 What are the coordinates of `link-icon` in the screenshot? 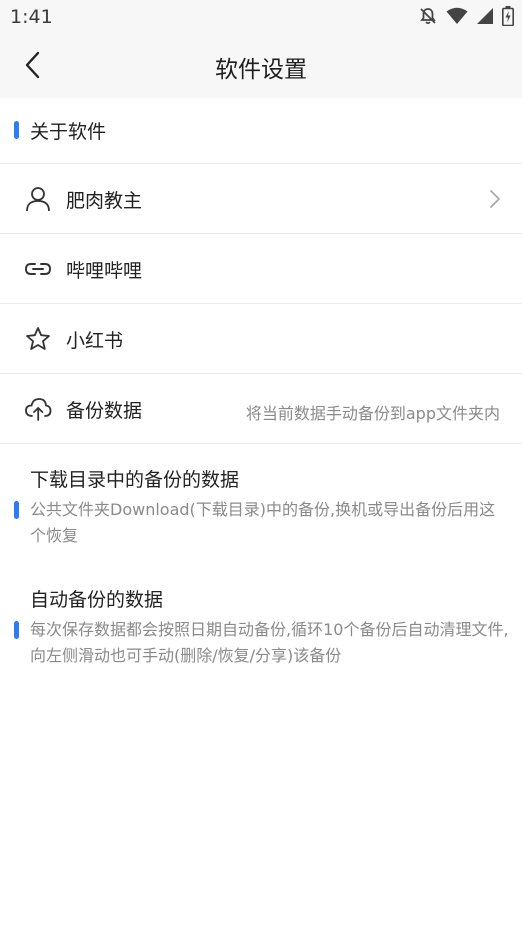 It's located at (38, 269).